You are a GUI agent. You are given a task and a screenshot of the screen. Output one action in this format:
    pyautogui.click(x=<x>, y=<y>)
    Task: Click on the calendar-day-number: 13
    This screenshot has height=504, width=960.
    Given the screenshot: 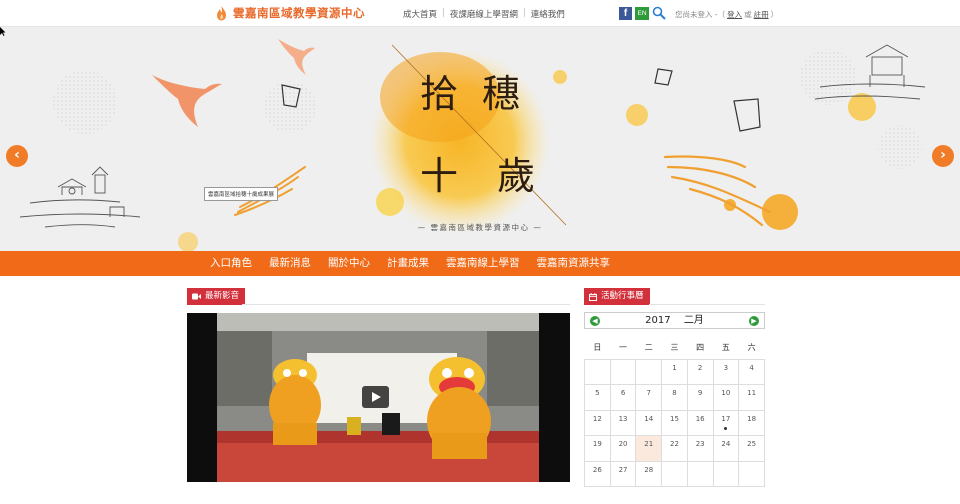 What is the action you would take?
    pyautogui.click(x=623, y=418)
    